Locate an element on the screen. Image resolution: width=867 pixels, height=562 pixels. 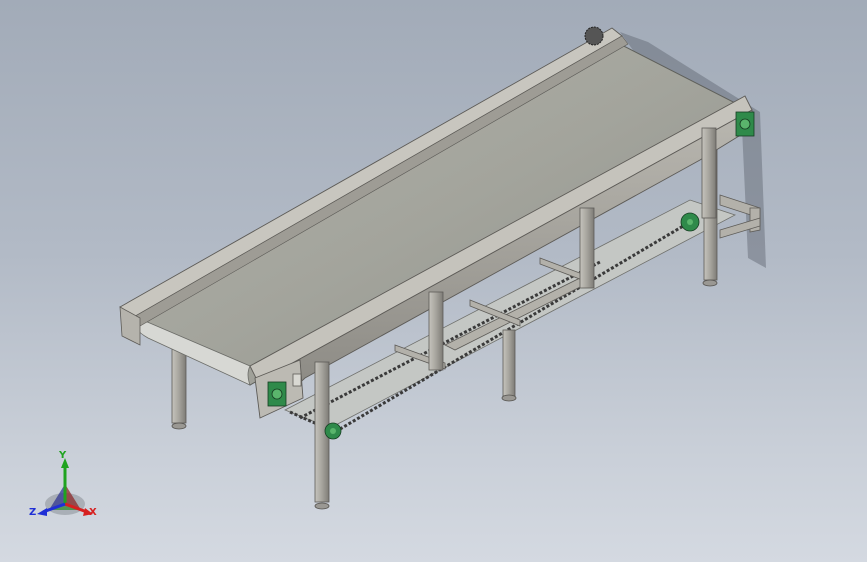
bearing-far-icon is located at coordinates (745, 124).